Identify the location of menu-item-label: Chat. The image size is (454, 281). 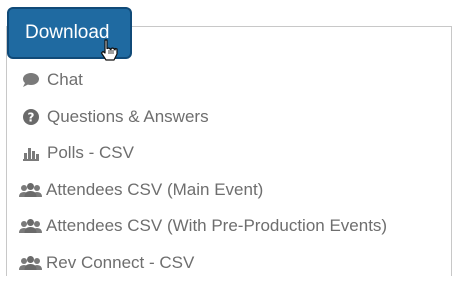
(65, 80).